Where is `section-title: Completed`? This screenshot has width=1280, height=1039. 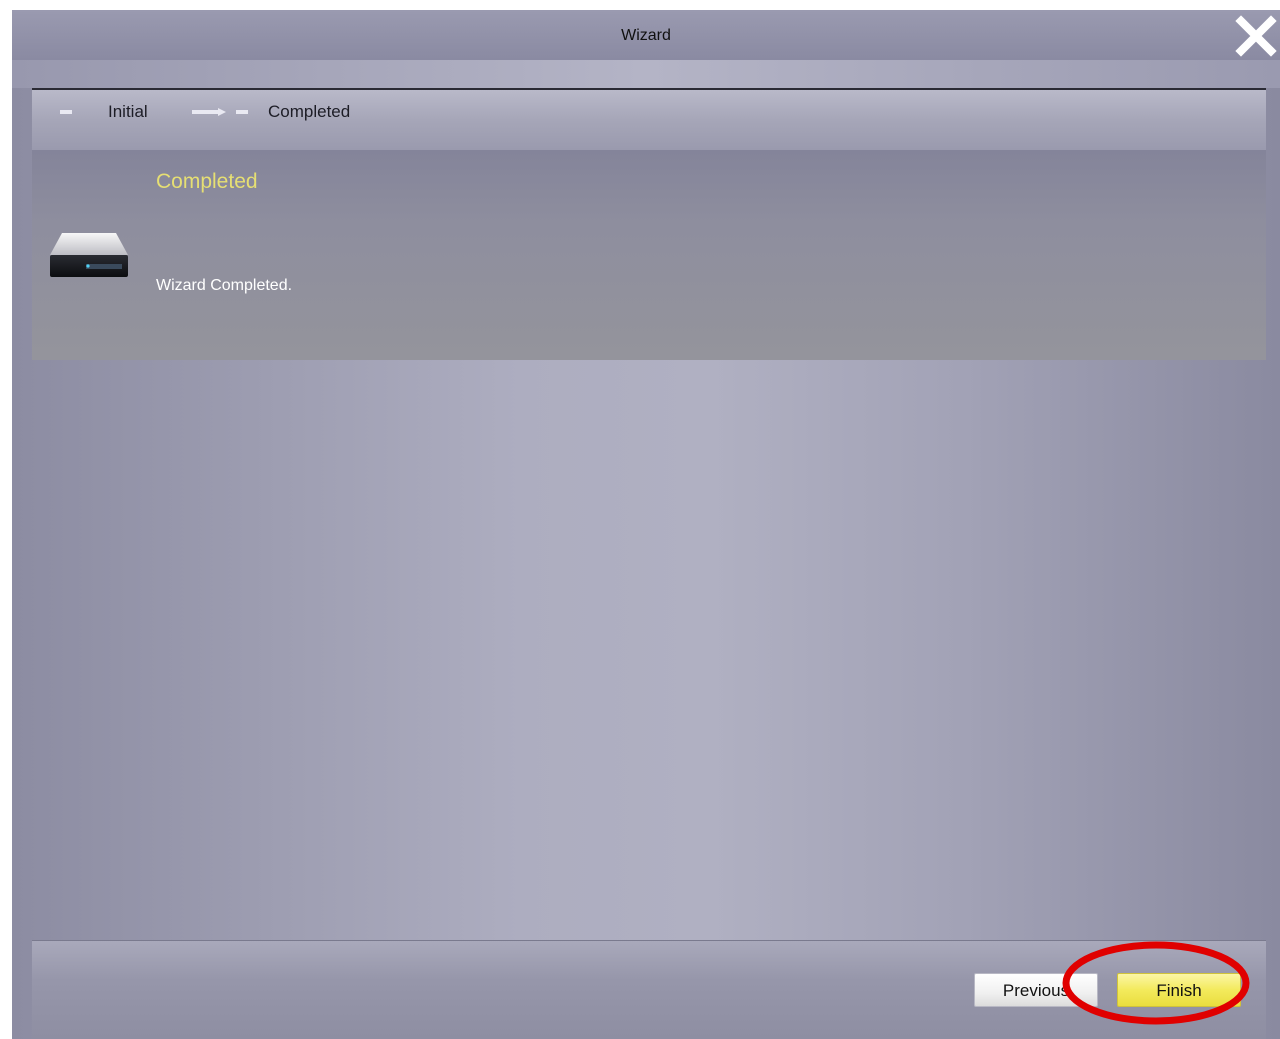 section-title: Completed is located at coordinates (207, 181).